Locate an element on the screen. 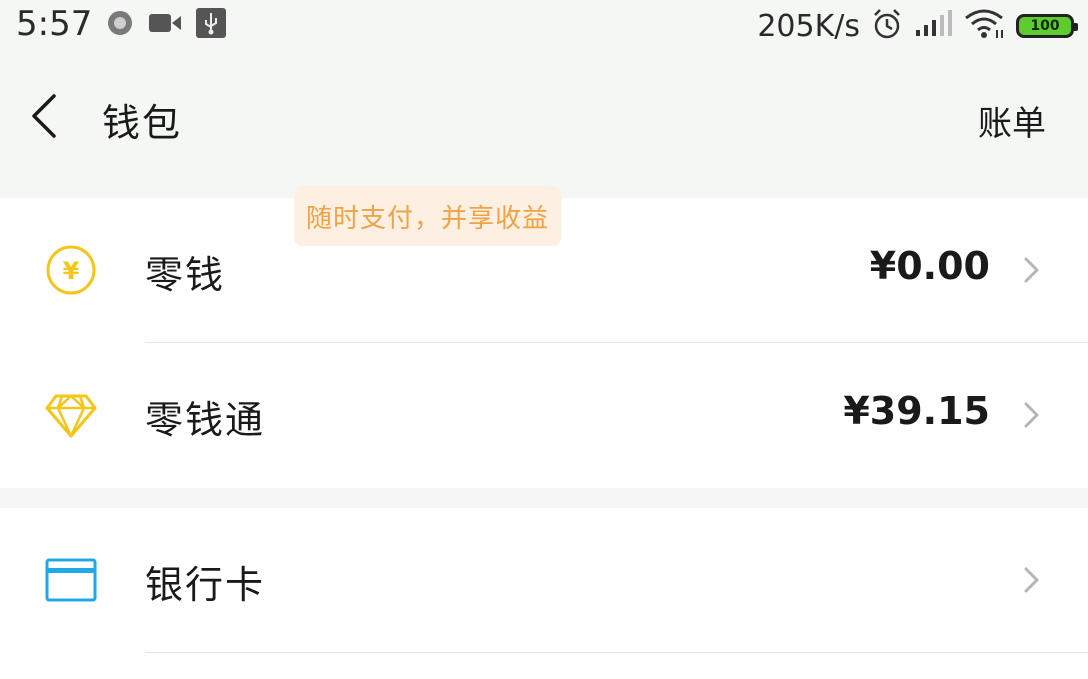 The height and width of the screenshot is (679, 1088). item-amount: ¥39.15 is located at coordinates (916, 411).